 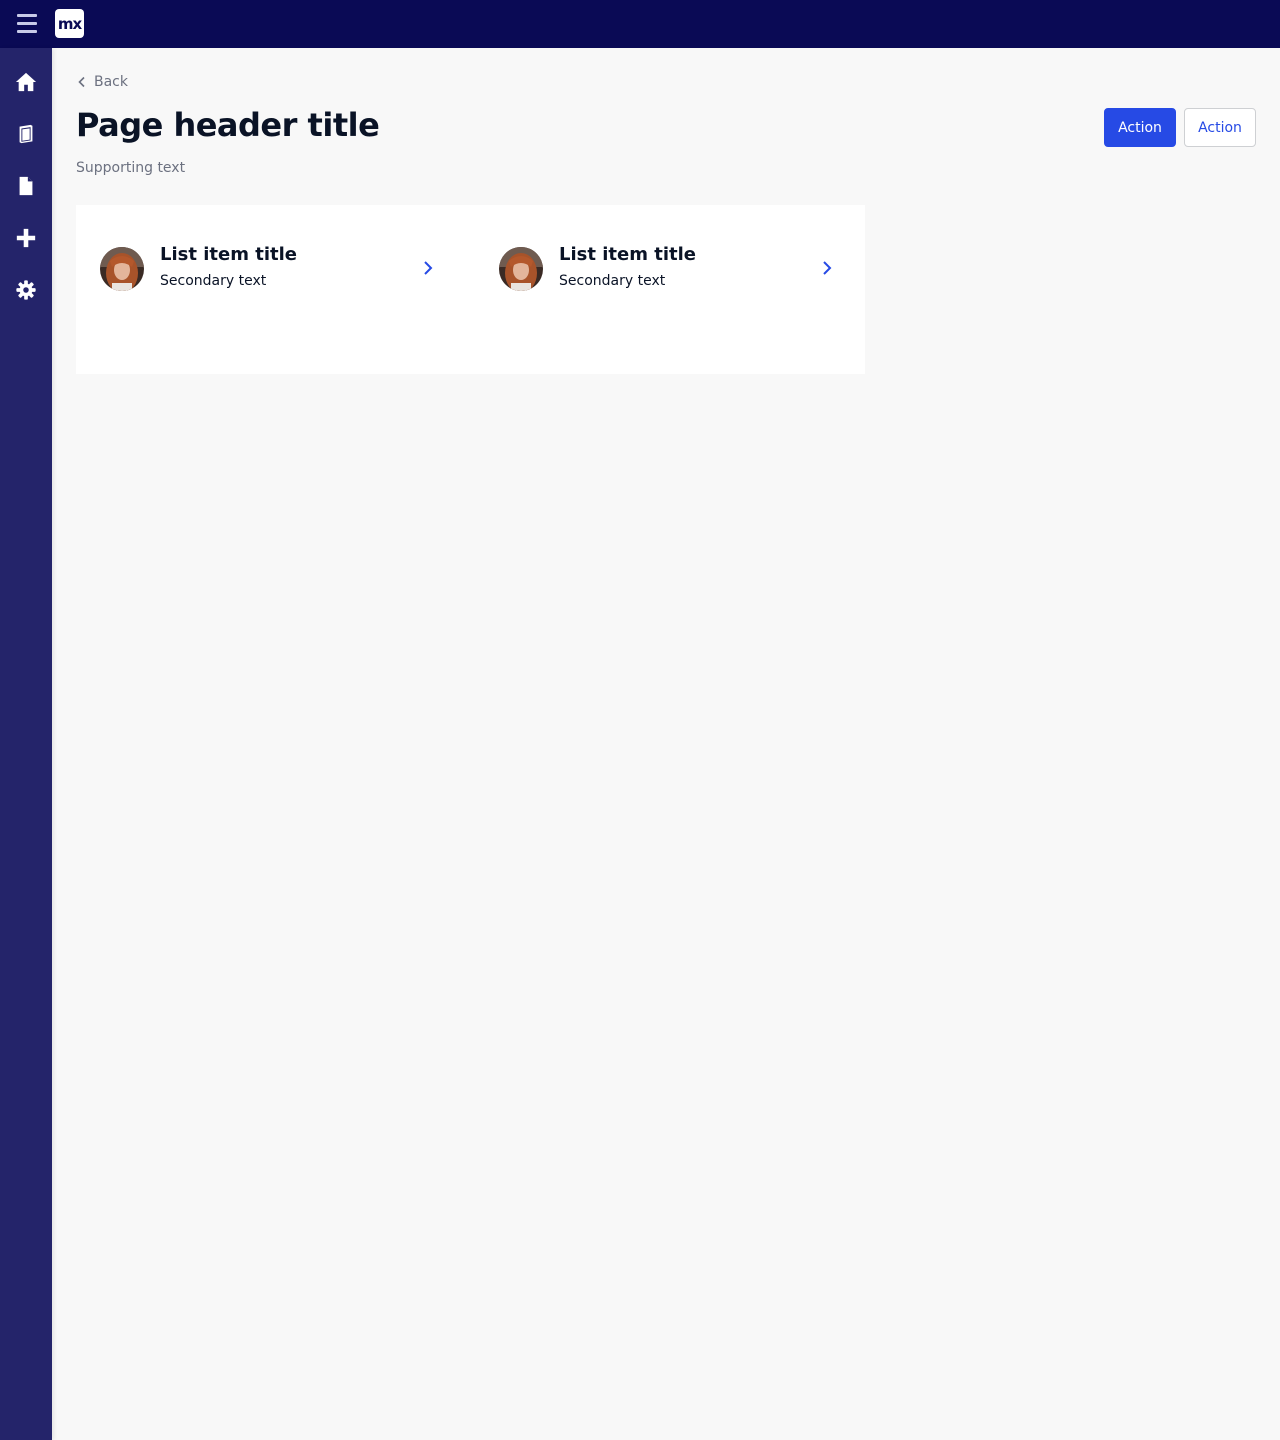 I want to click on page-title: Page header title, so click(x=228, y=125).